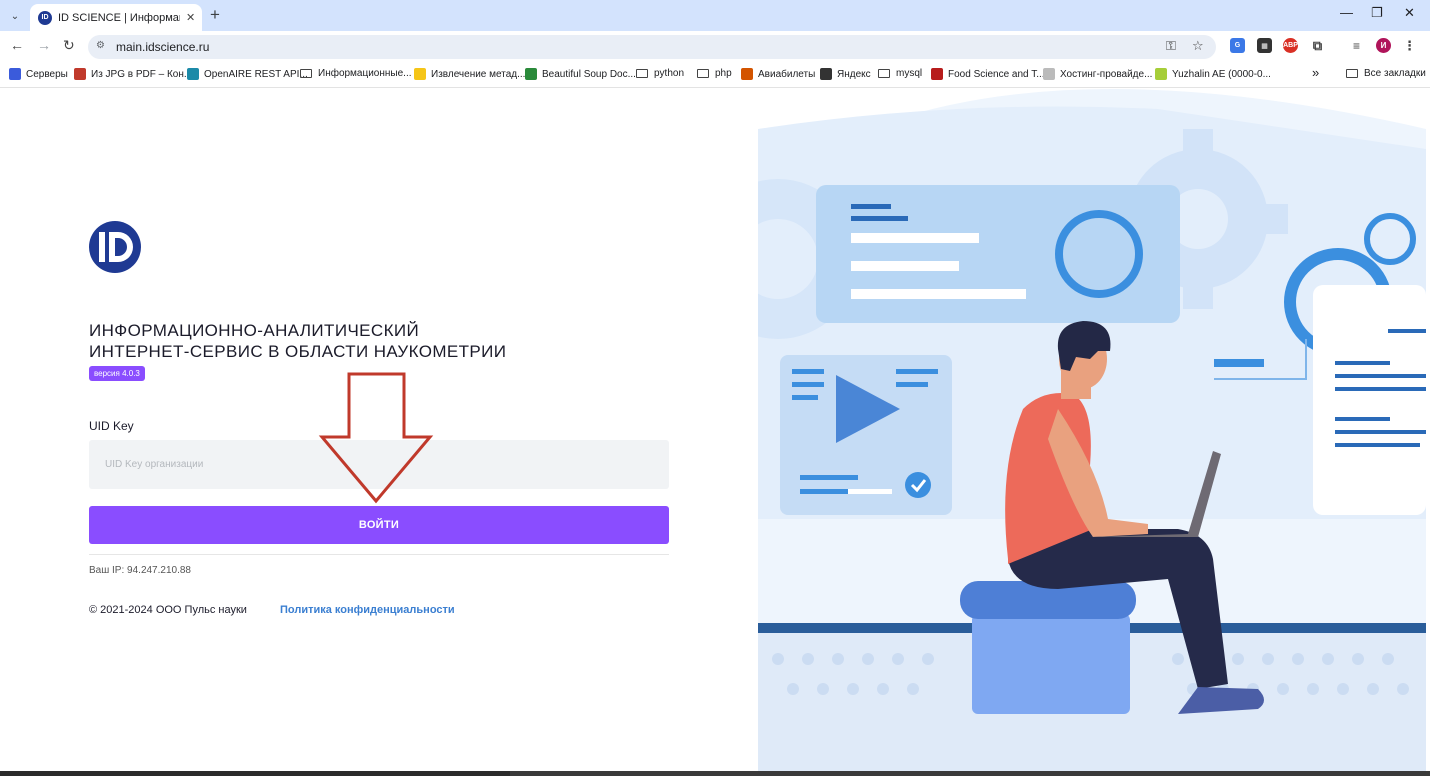  Describe the element at coordinates (379, 525) in the screenshot. I see `login-button: ВОЙТИ` at that location.